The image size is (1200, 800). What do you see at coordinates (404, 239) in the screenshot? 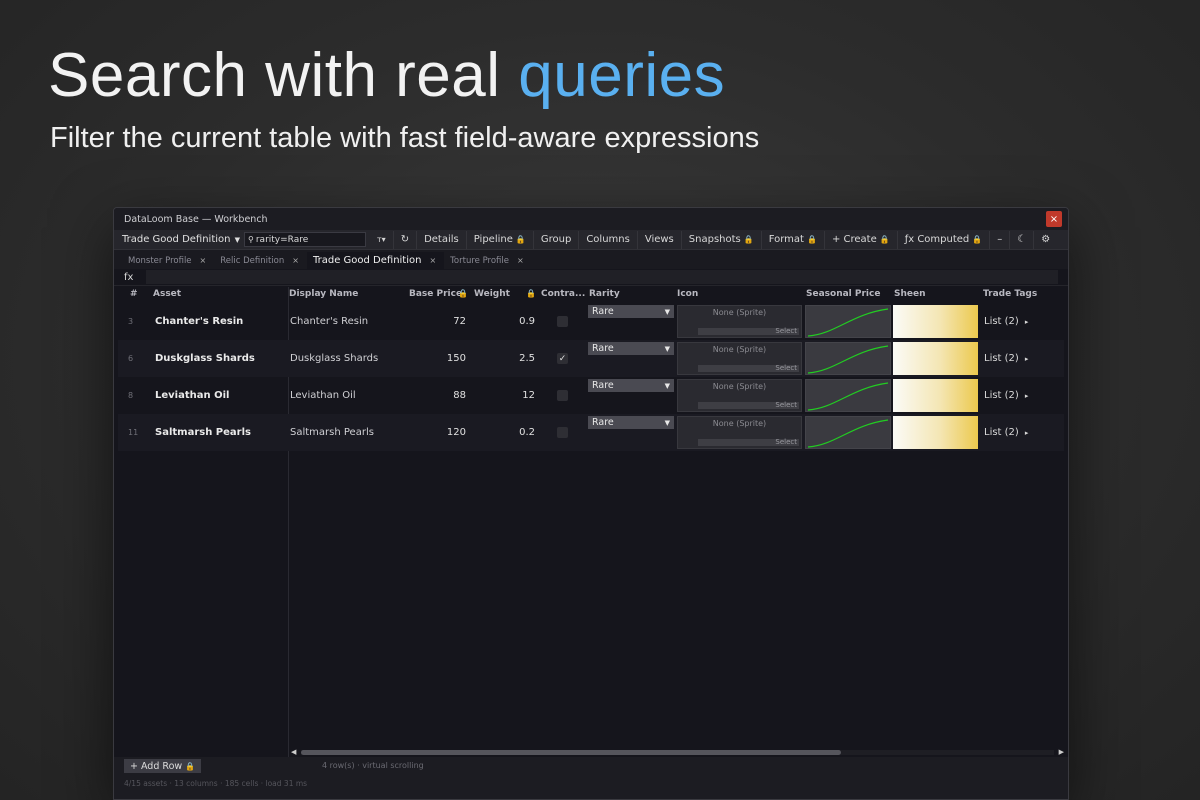
I see `refresh-button: ↻` at bounding box center [404, 239].